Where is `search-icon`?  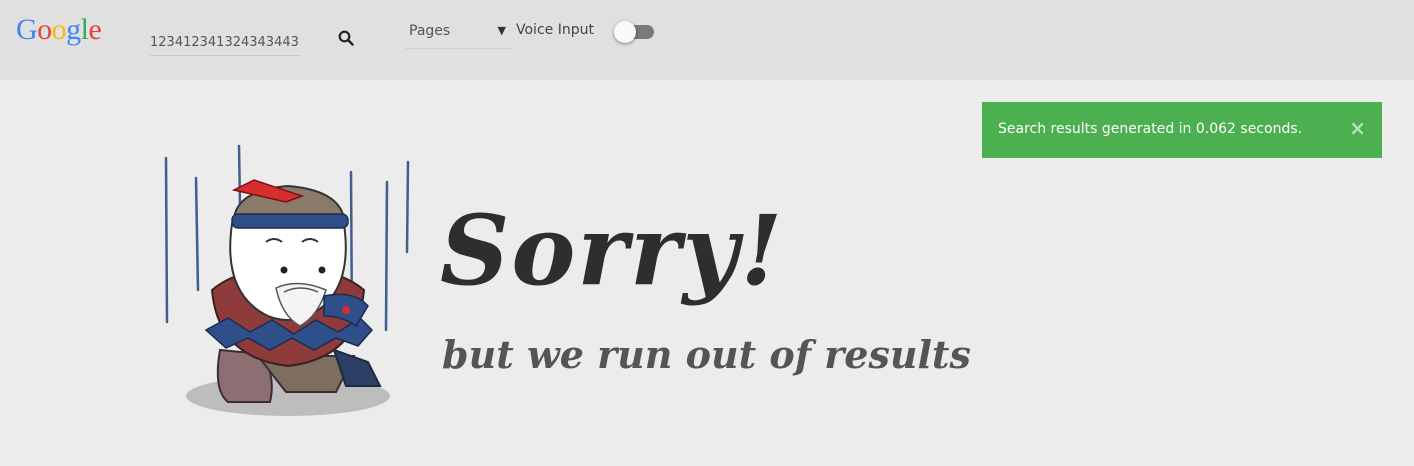 search-icon is located at coordinates (346, 38).